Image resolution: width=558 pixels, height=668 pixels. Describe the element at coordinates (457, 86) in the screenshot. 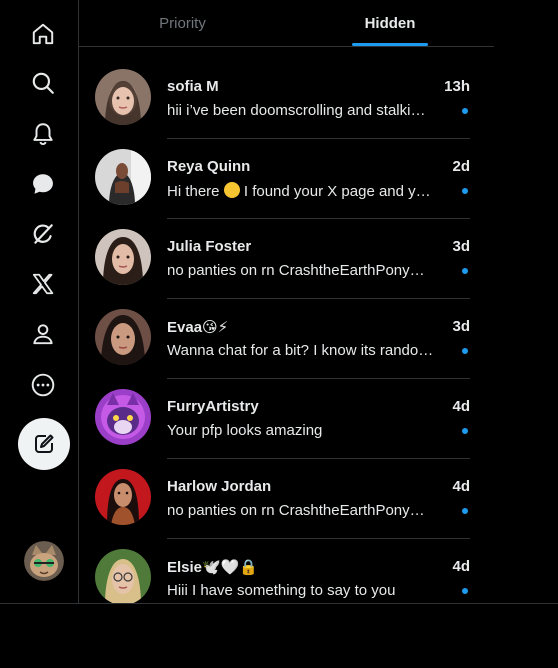

I see `conversation-time: 13h` at that location.